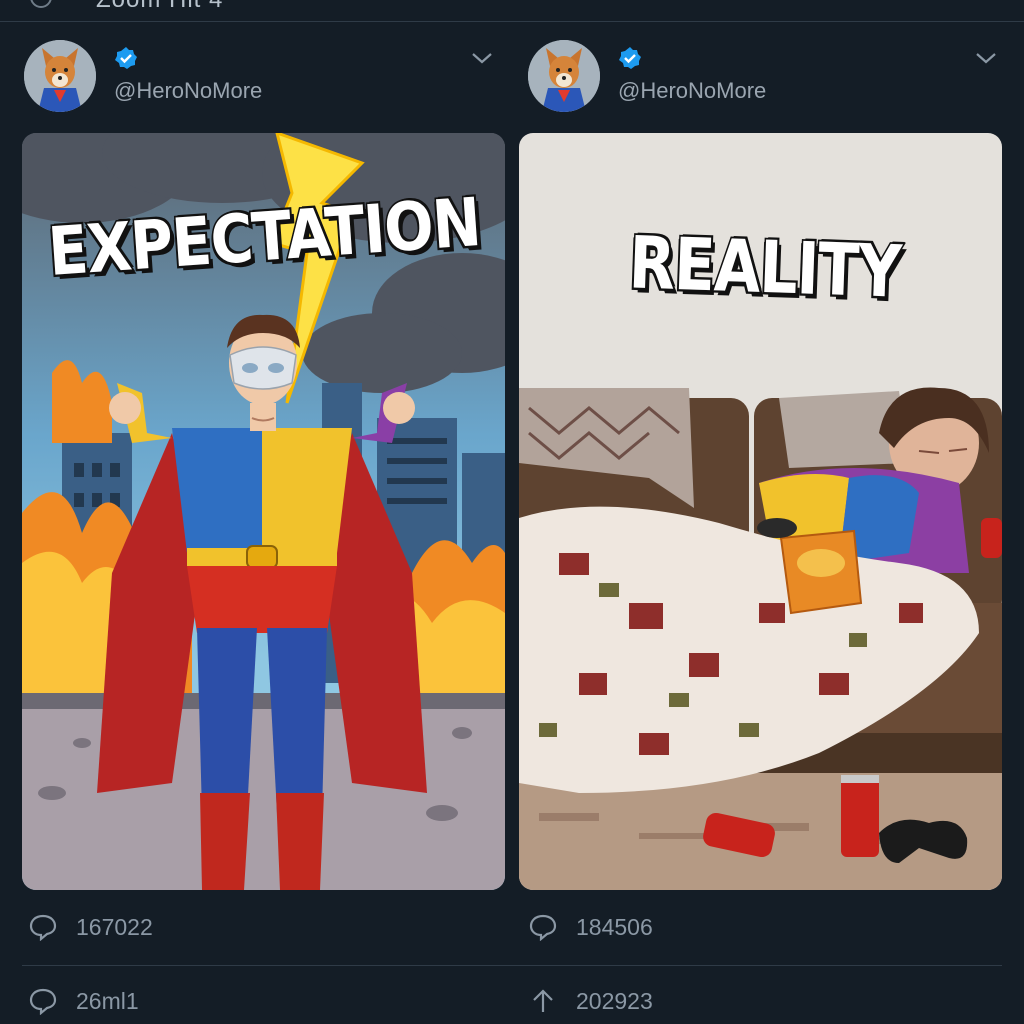 This screenshot has width=1024, height=1024. I want to click on secondary-count: 26ml1, so click(83, 1001).